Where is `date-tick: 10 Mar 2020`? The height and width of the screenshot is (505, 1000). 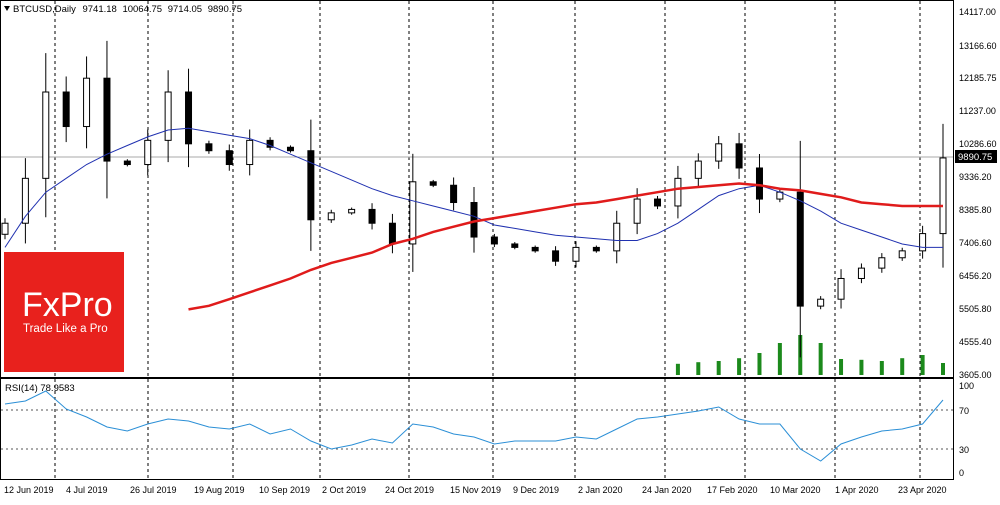
date-tick: 10 Mar 2020 is located at coordinates (795, 490).